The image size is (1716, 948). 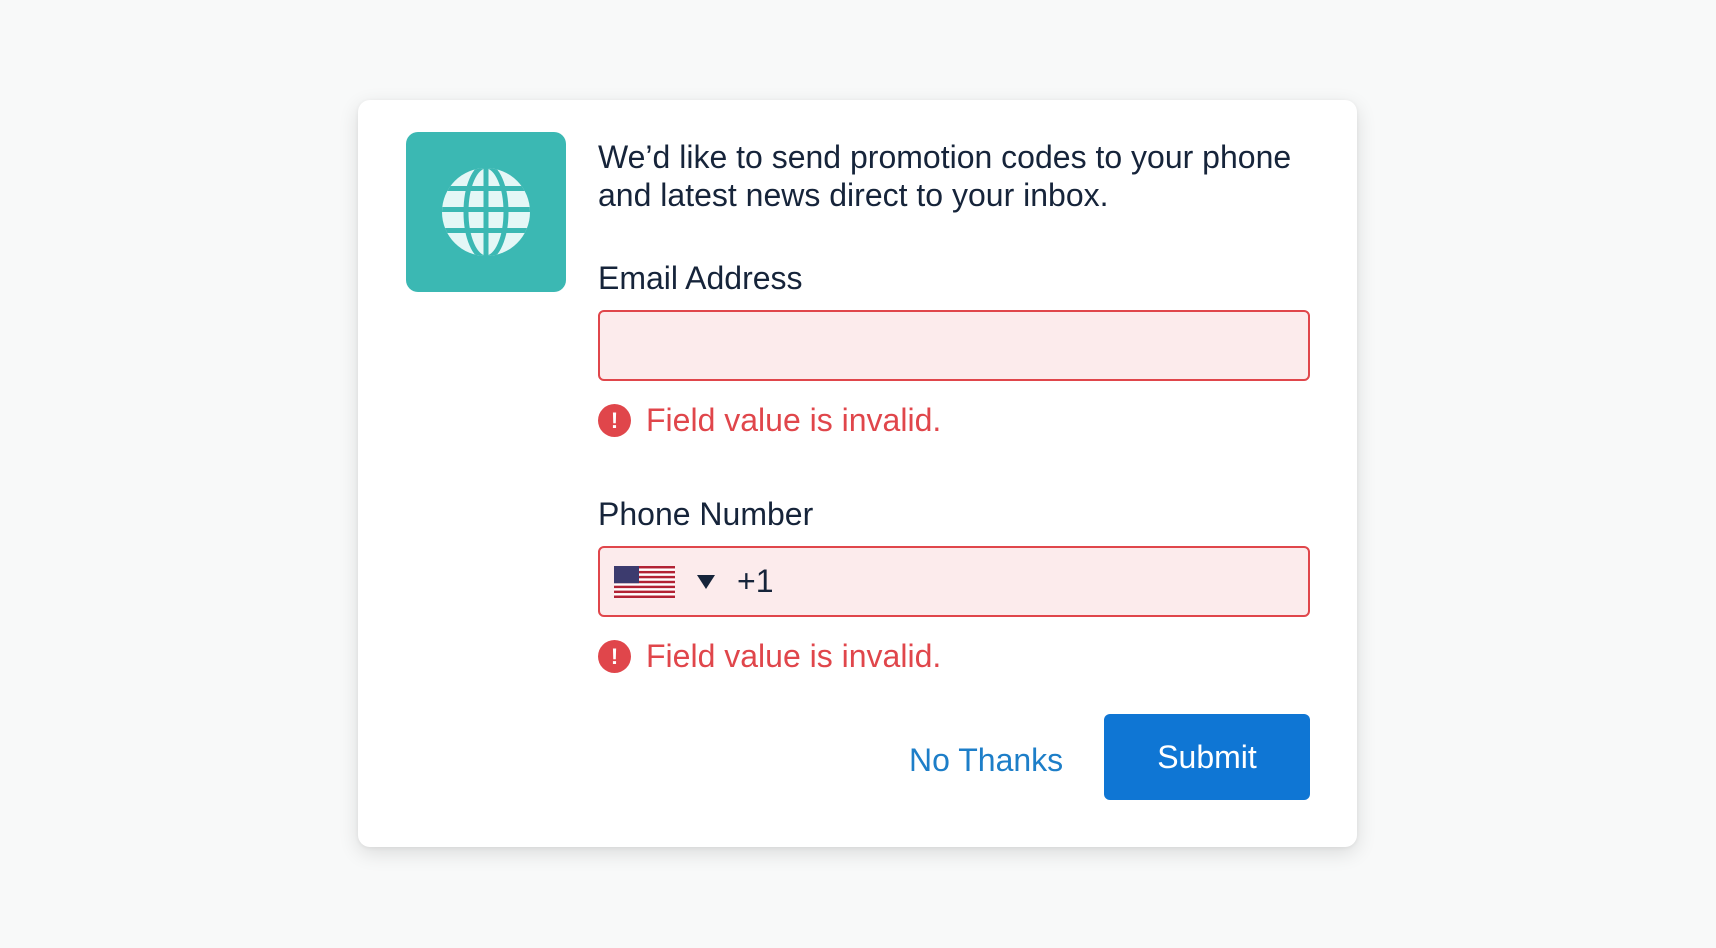 I want to click on submit-button: Submit, so click(x=1207, y=757).